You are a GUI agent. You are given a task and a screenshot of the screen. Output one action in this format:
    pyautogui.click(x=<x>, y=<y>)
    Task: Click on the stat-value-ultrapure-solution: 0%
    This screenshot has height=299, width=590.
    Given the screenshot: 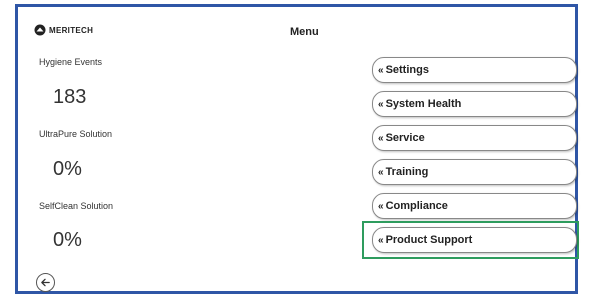 What is the action you would take?
    pyautogui.click(x=67, y=169)
    